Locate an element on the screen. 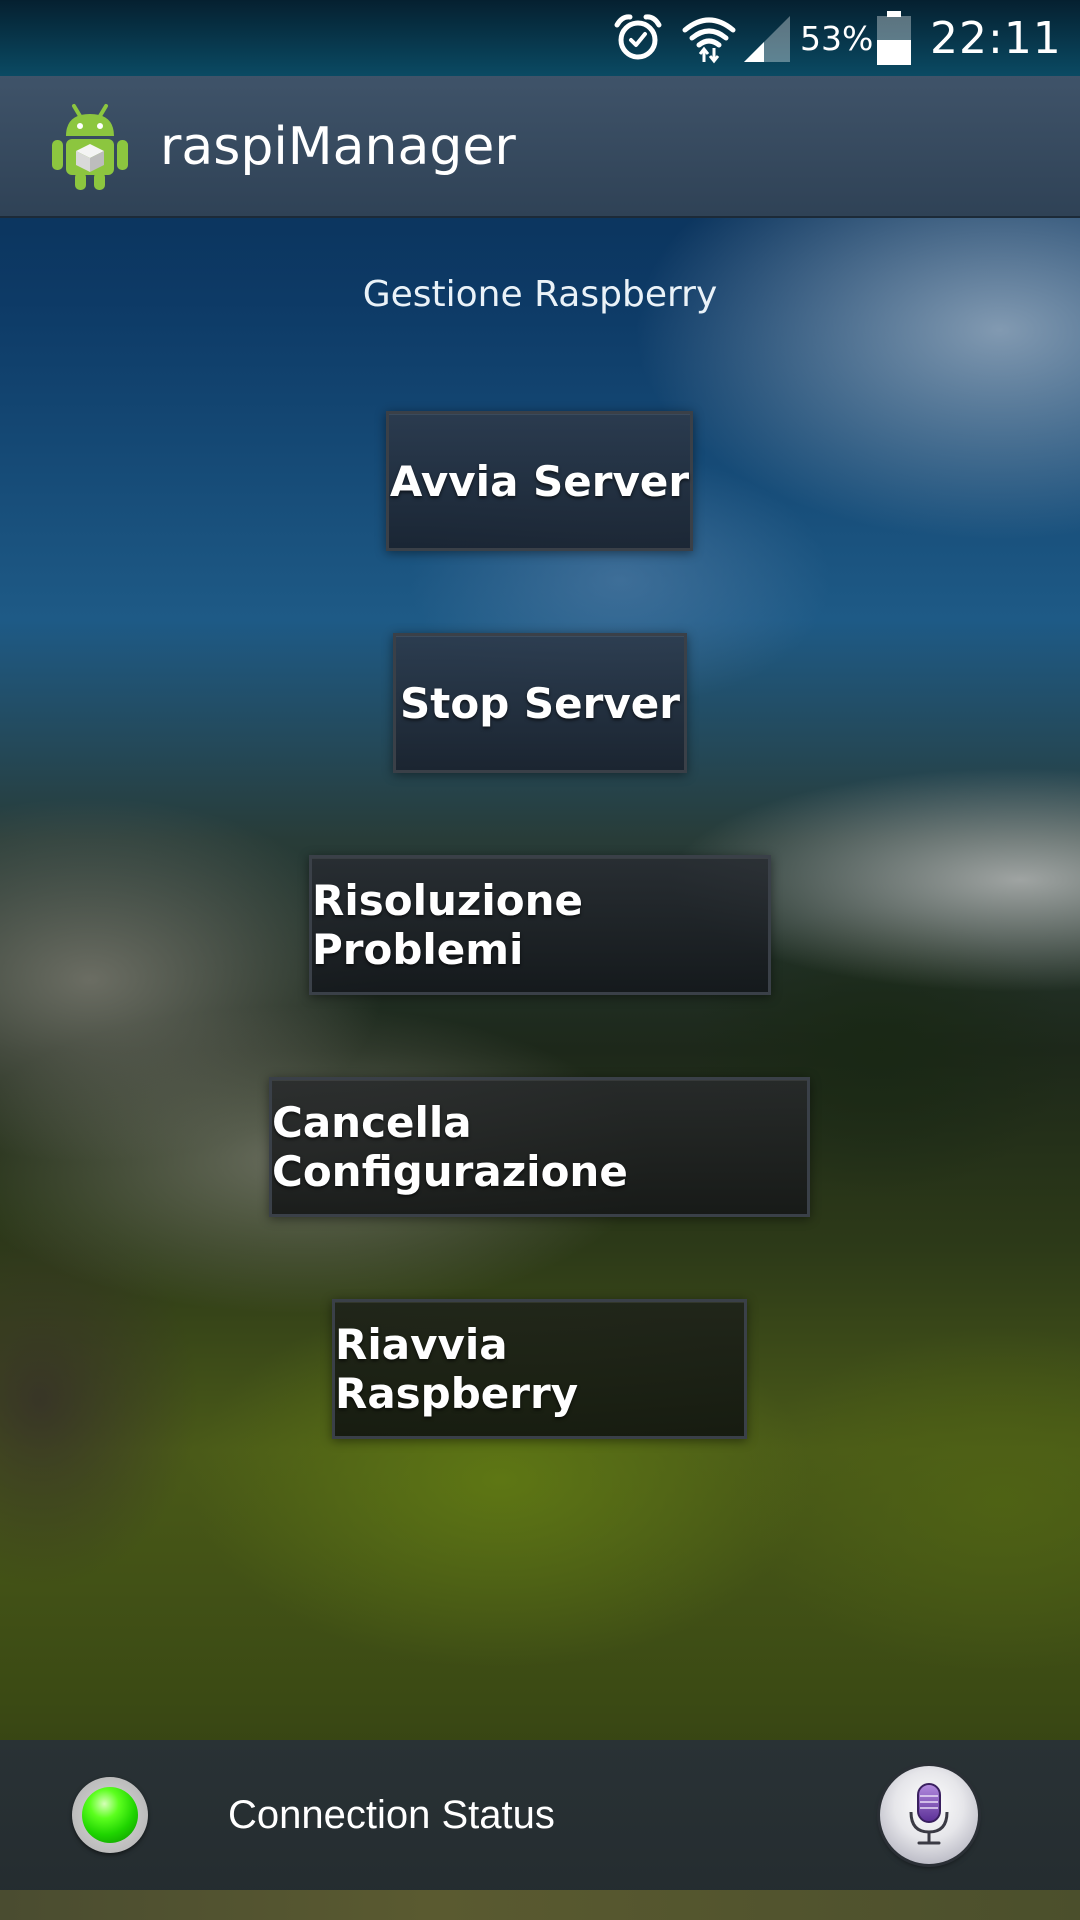 The height and width of the screenshot is (1920, 1080). signal-icon is located at coordinates (767, 38).